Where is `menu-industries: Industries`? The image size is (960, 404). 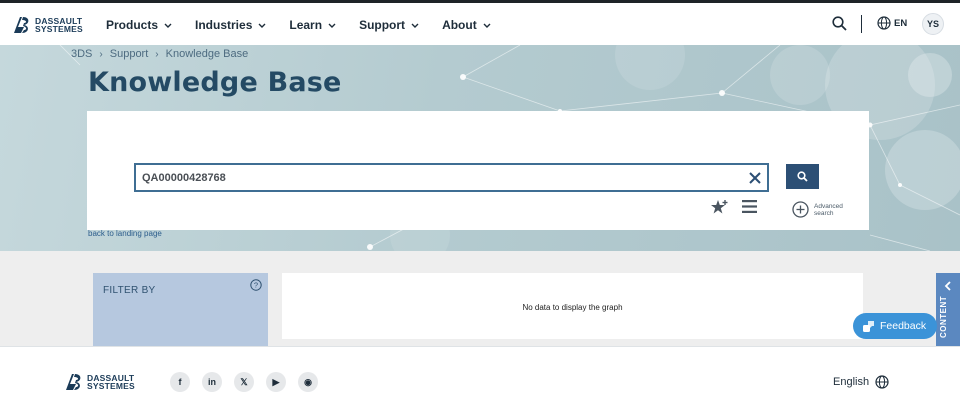 menu-industries: Industries is located at coordinates (230, 25).